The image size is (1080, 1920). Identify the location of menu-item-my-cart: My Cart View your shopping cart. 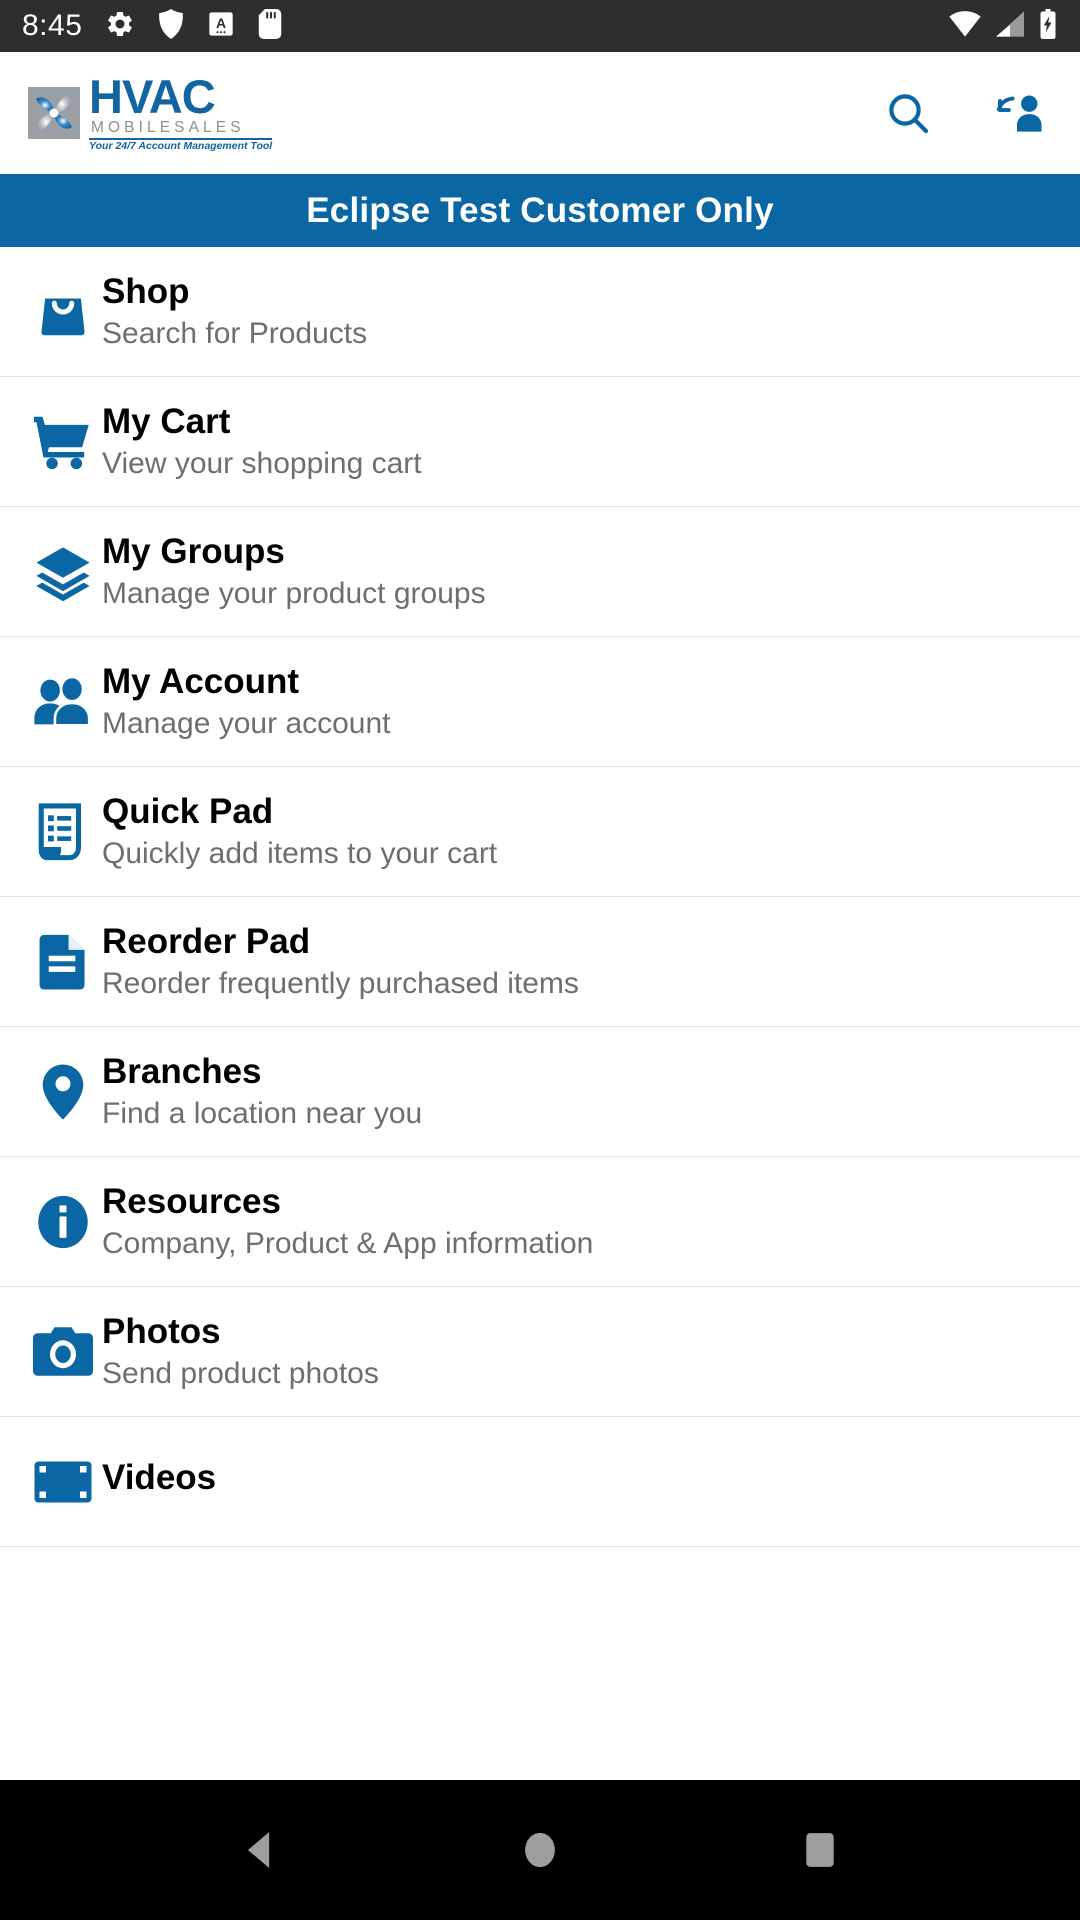
(540, 442).